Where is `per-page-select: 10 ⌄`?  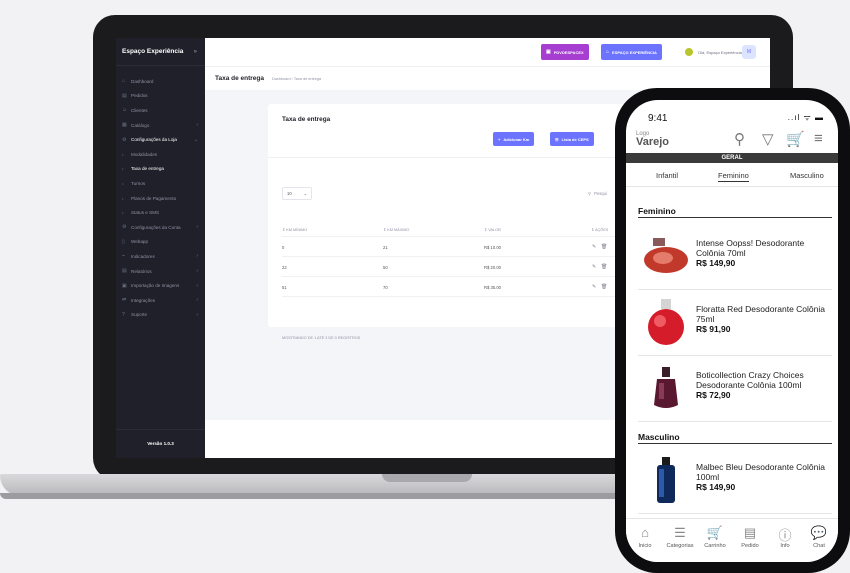 per-page-select: 10 ⌄ is located at coordinates (297, 193).